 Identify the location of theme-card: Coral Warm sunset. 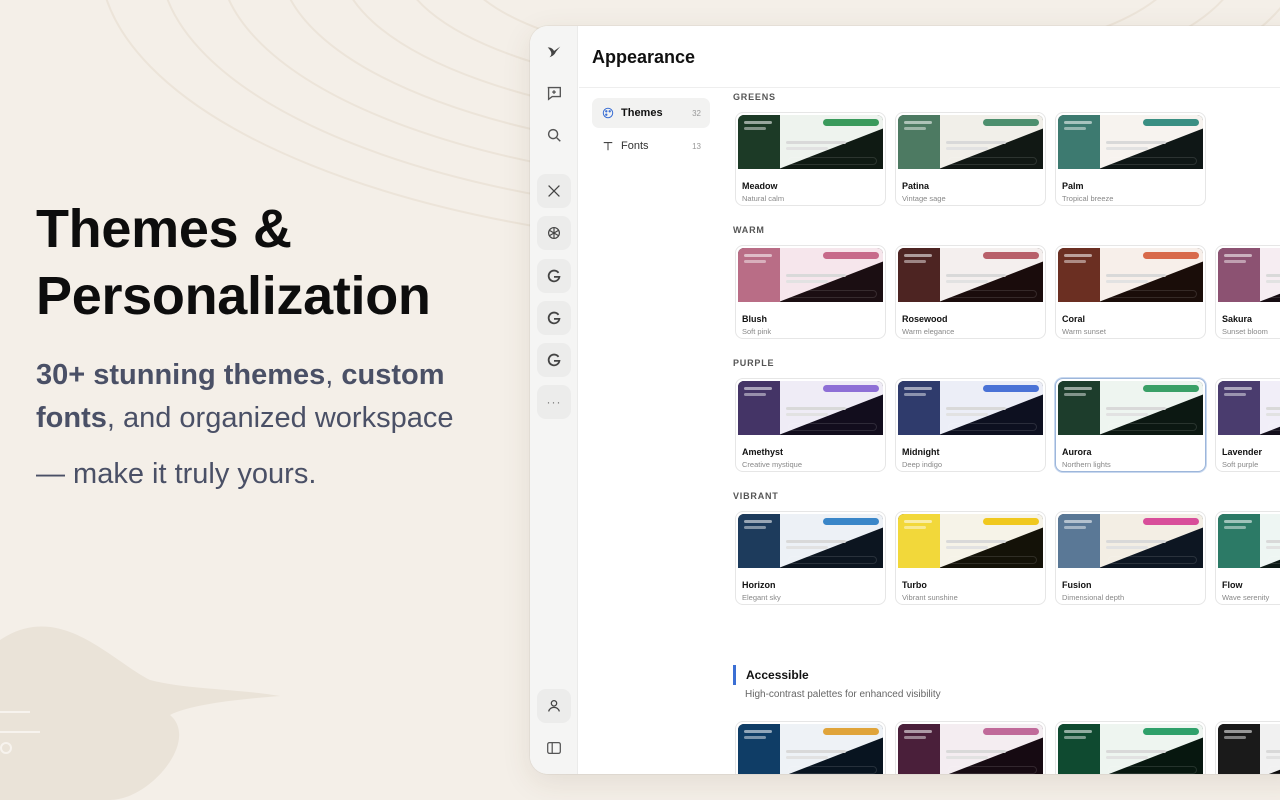
(1130, 292).